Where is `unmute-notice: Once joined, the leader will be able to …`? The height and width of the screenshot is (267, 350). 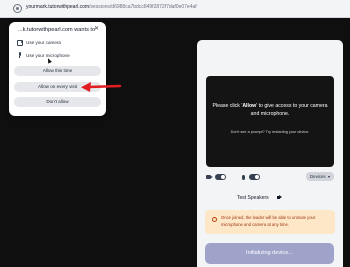
unmute-notice: Once joined, the leader will be able to … is located at coordinates (270, 222).